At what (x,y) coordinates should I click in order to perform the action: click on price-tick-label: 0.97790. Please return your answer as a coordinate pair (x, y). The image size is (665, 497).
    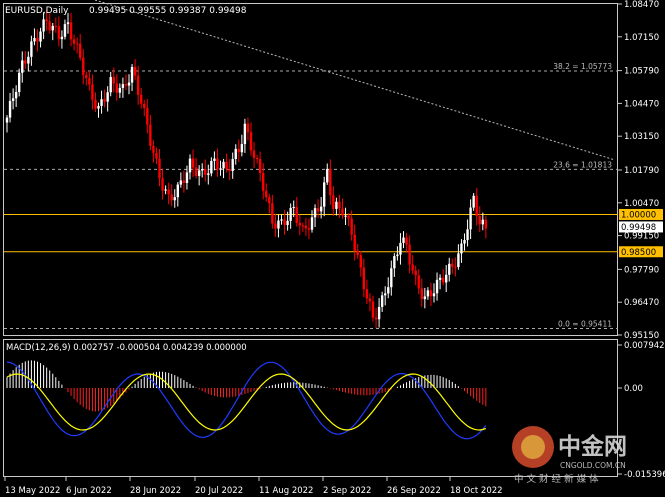
    Looking at the image, I should click on (641, 270).